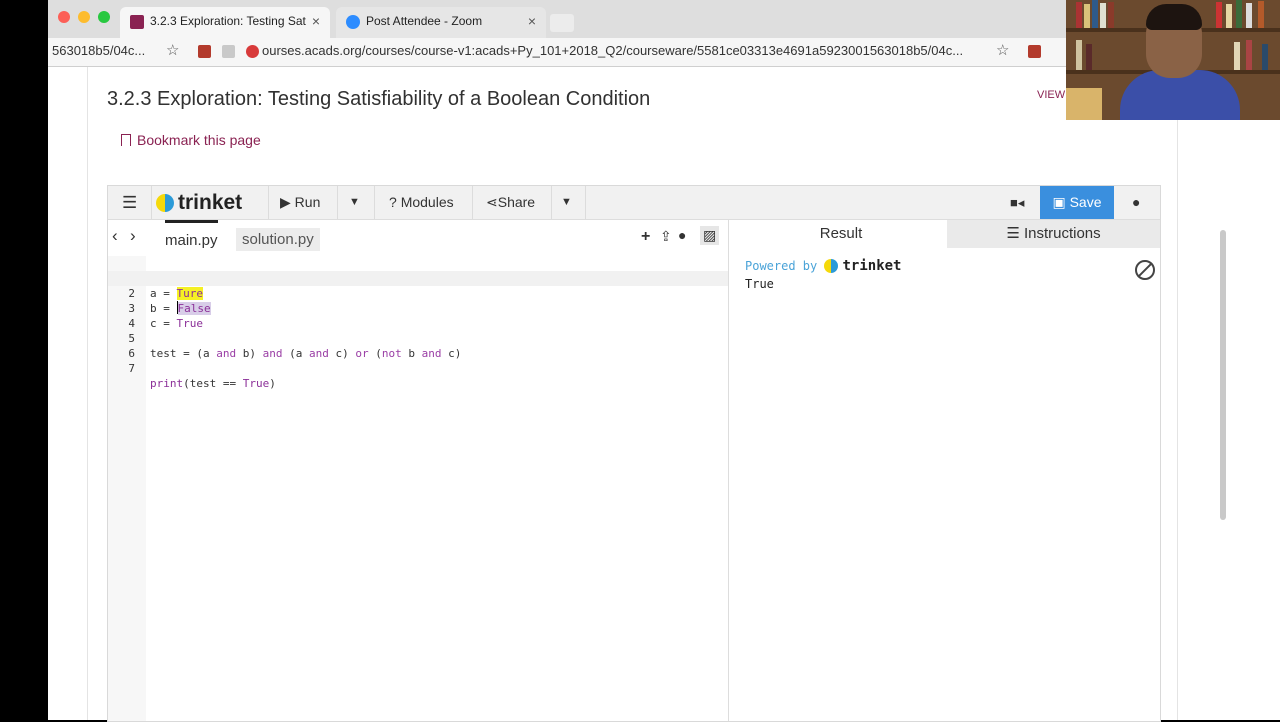 This screenshot has height=722, width=1280. Describe the element at coordinates (137, 22) in the screenshot. I see `course-favicon-icon` at that location.